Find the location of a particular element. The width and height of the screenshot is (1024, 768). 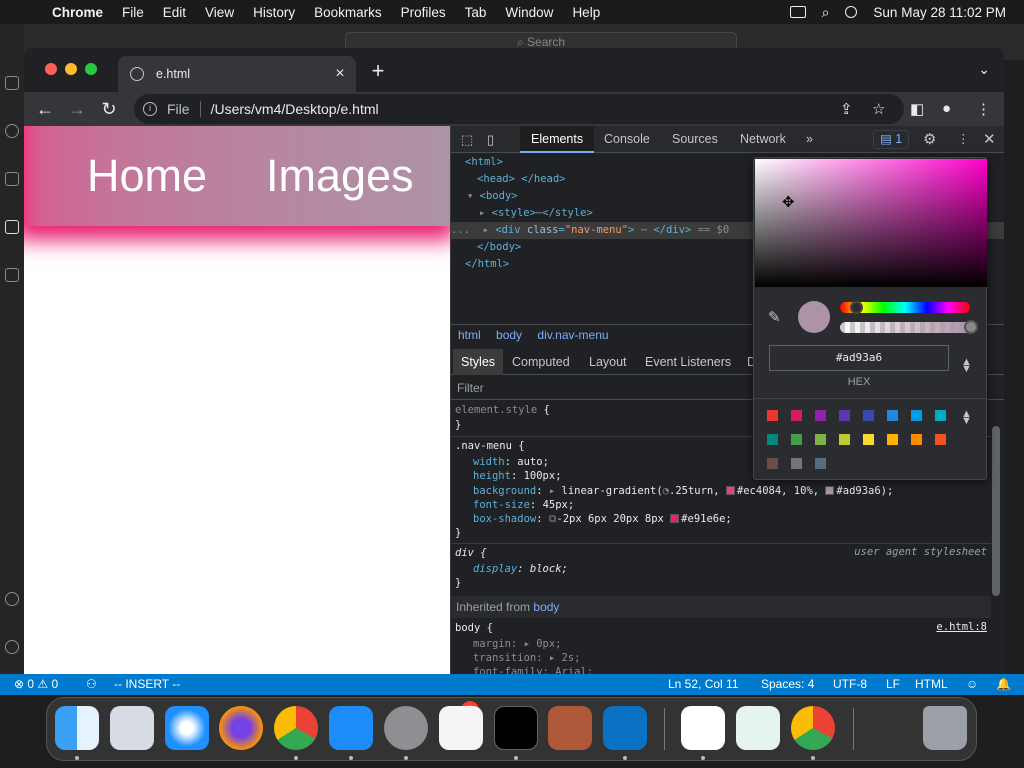

feedback-icon: ☺ is located at coordinates (972, 684).